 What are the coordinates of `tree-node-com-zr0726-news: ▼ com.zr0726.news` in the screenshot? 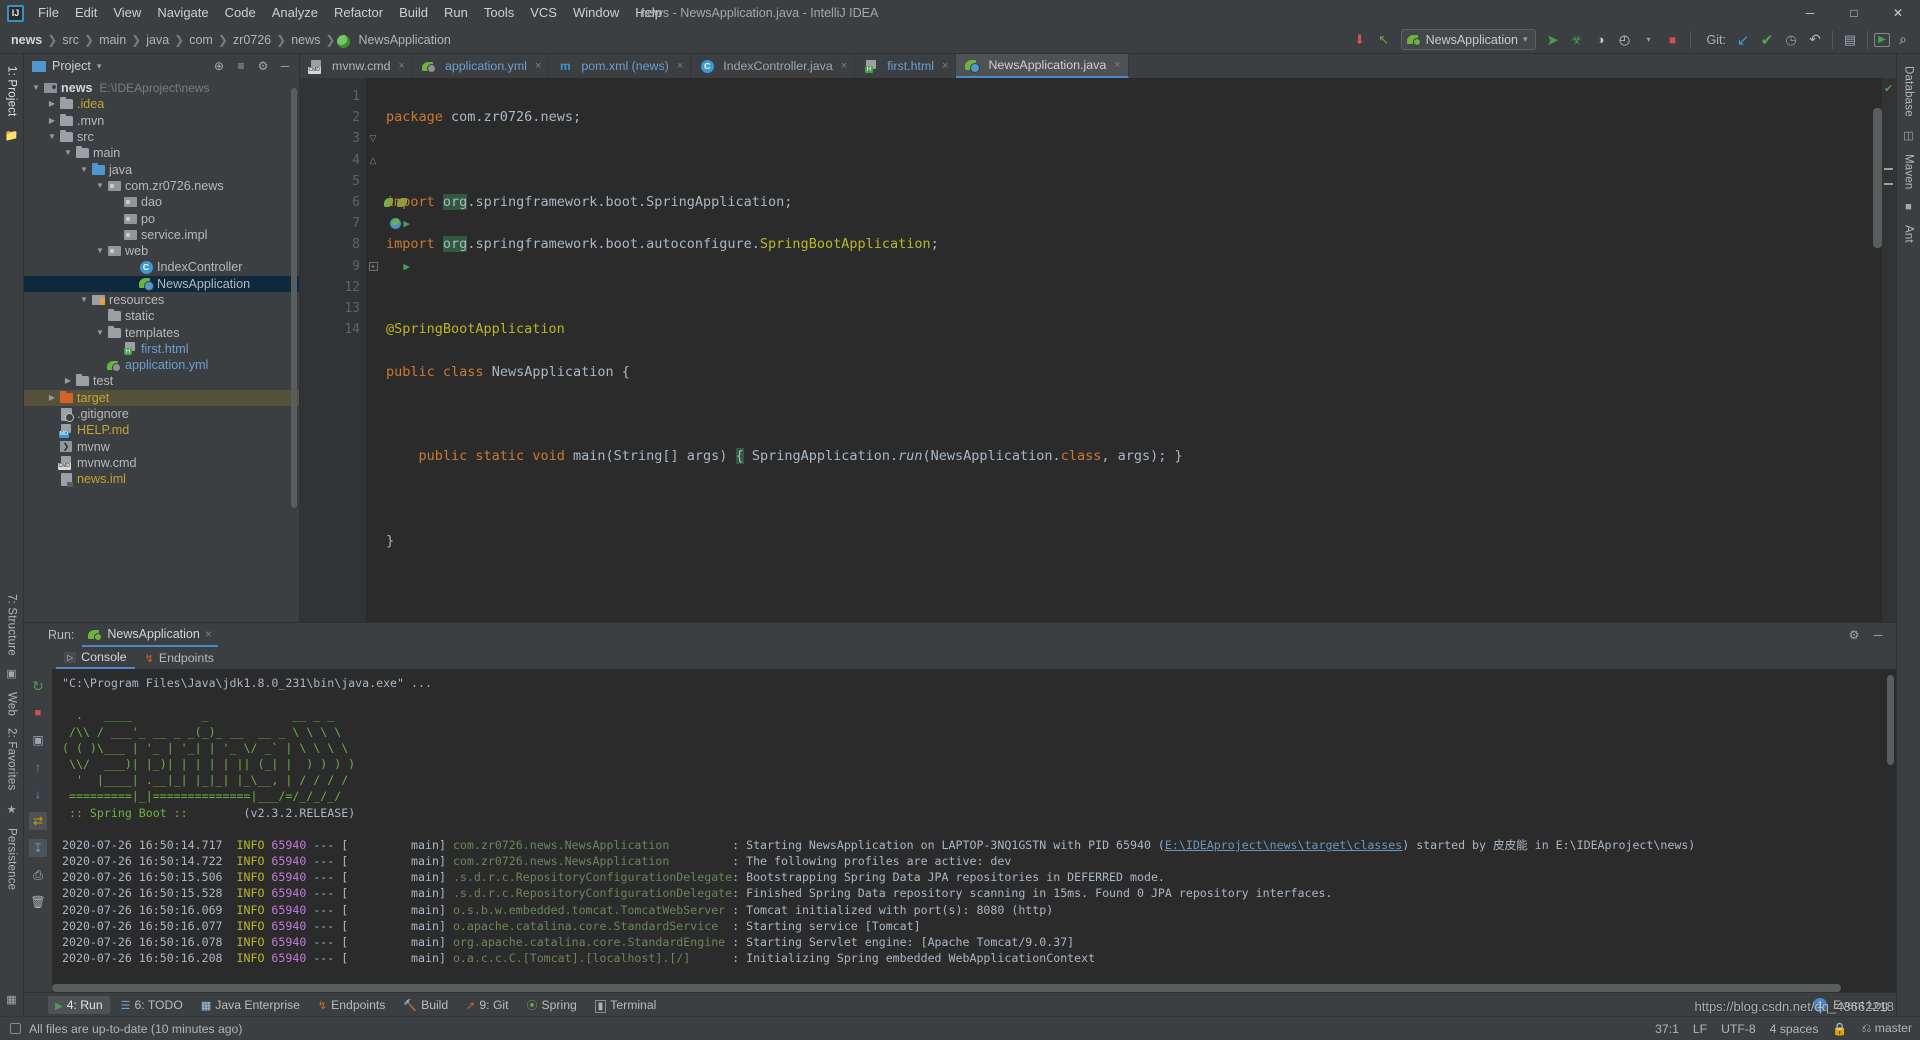 It's located at (161, 186).